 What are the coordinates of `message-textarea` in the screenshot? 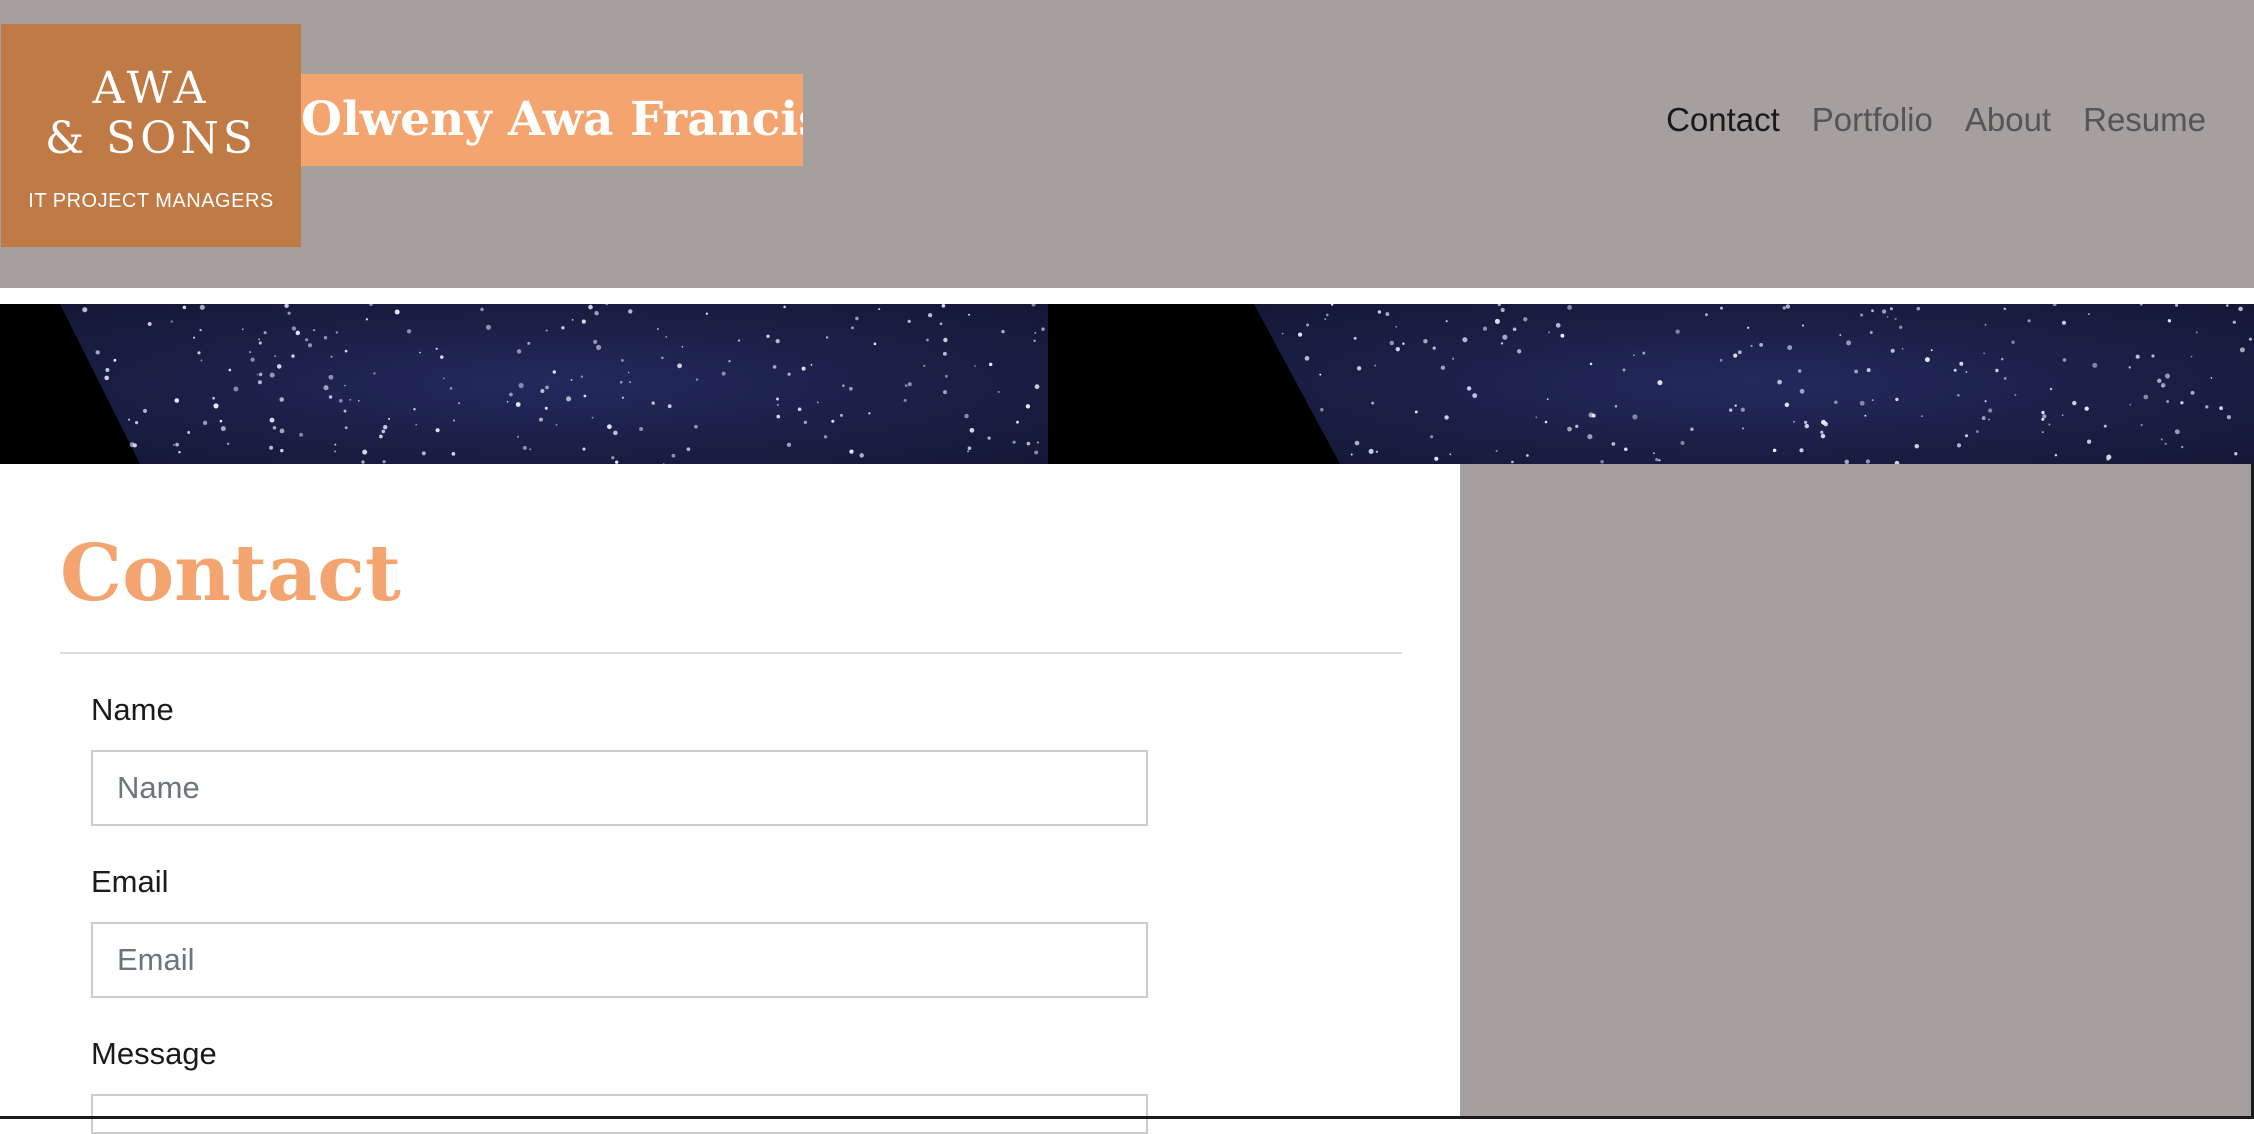 It's located at (619, 1114).